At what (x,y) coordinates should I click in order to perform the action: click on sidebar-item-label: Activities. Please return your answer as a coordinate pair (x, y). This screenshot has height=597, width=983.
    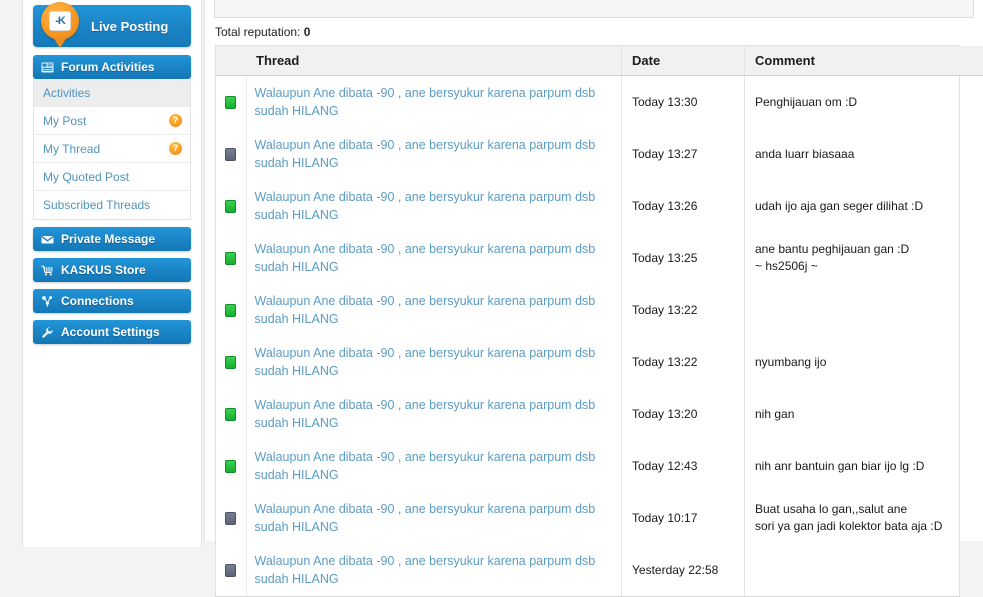
    Looking at the image, I should click on (112, 93).